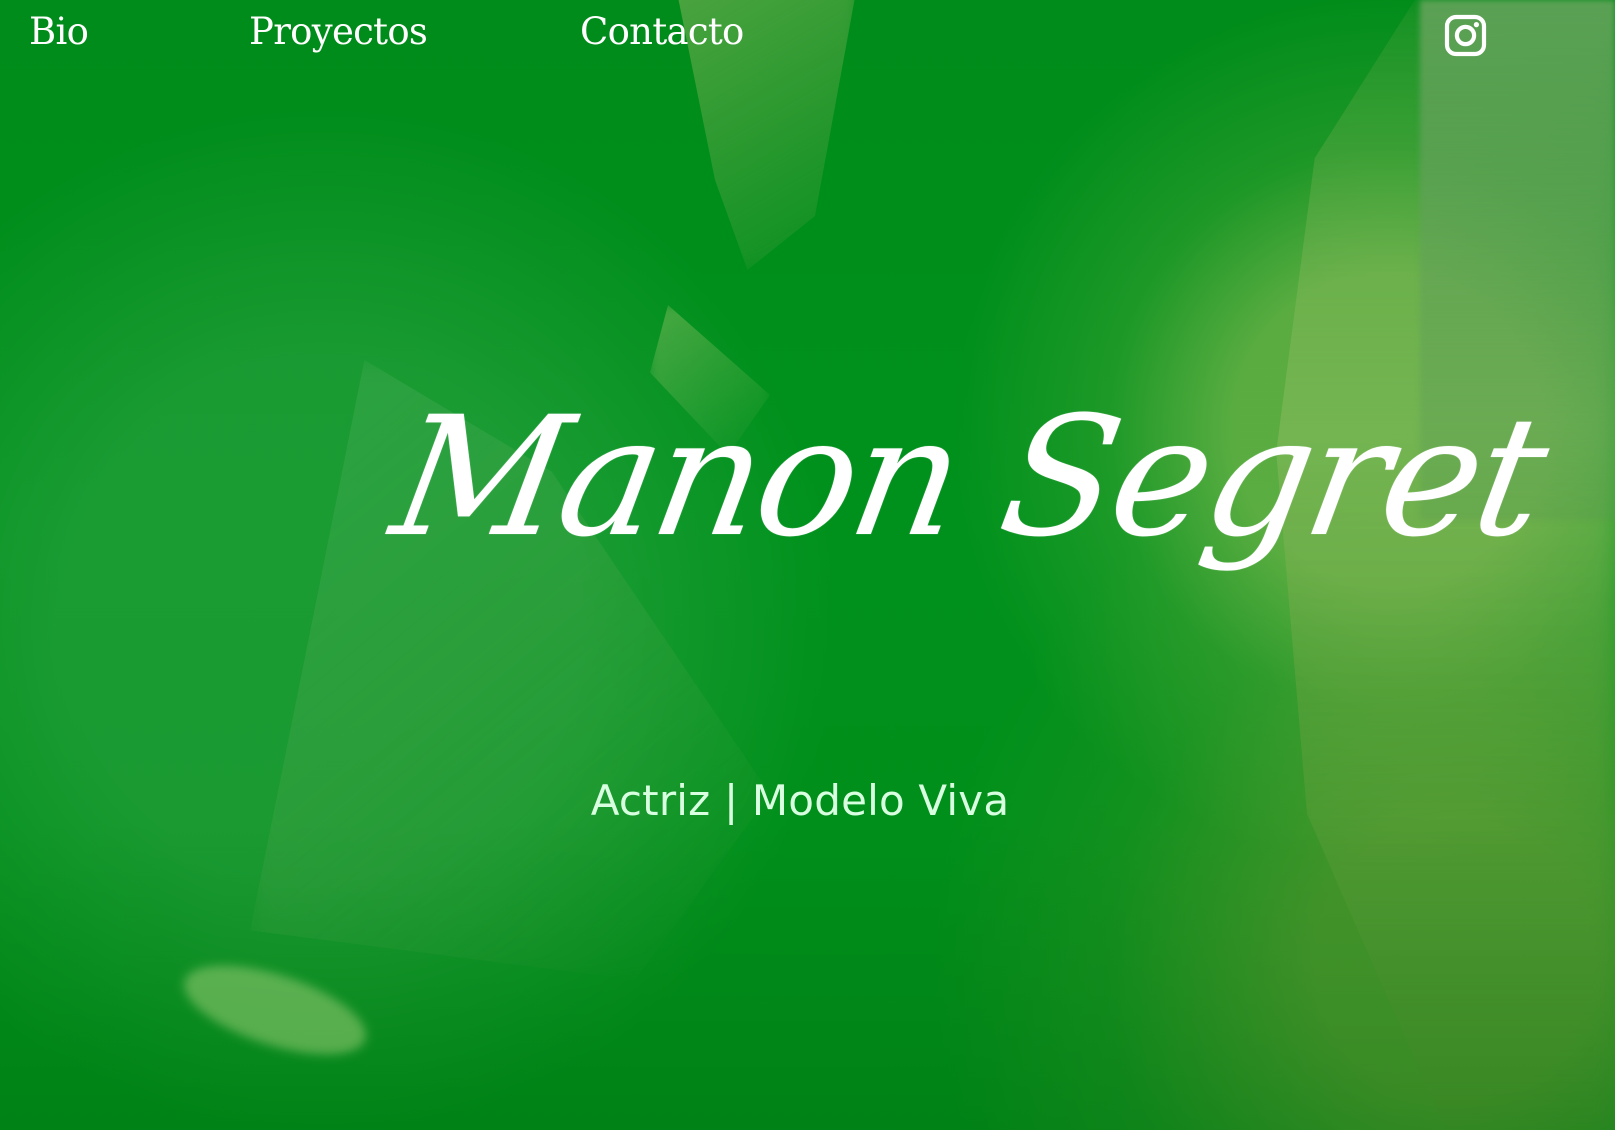 The image size is (1615, 1130). Describe the element at coordinates (338, 31) in the screenshot. I see `nav-link-projects: Proyectos` at that location.